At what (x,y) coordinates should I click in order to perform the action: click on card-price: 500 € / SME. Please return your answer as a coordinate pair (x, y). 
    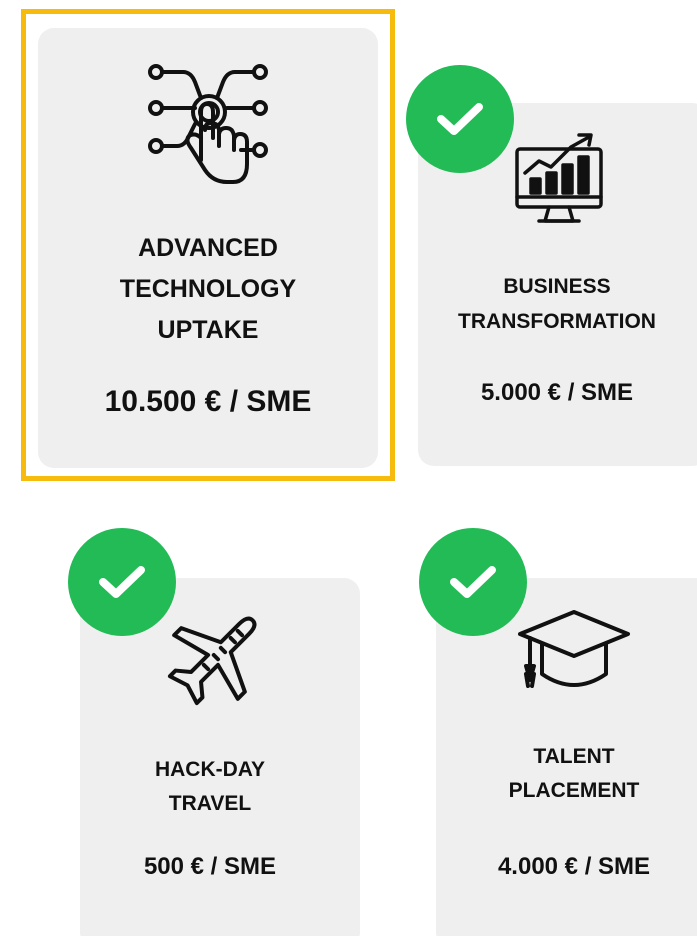
    Looking at the image, I should click on (210, 866).